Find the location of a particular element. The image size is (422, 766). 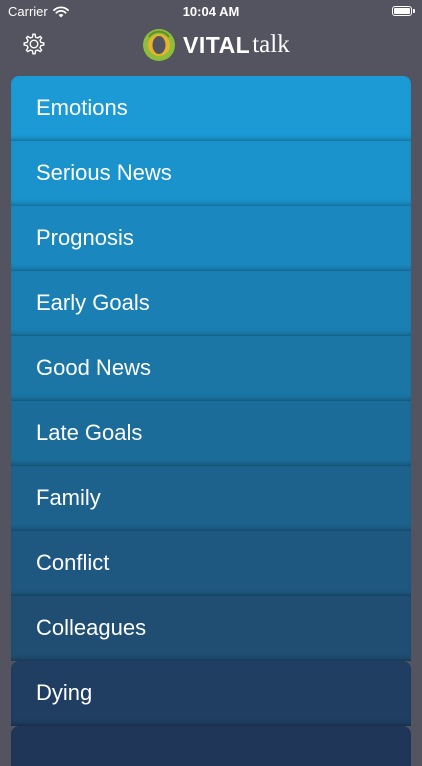

topic-label: Good News is located at coordinates (93, 367).